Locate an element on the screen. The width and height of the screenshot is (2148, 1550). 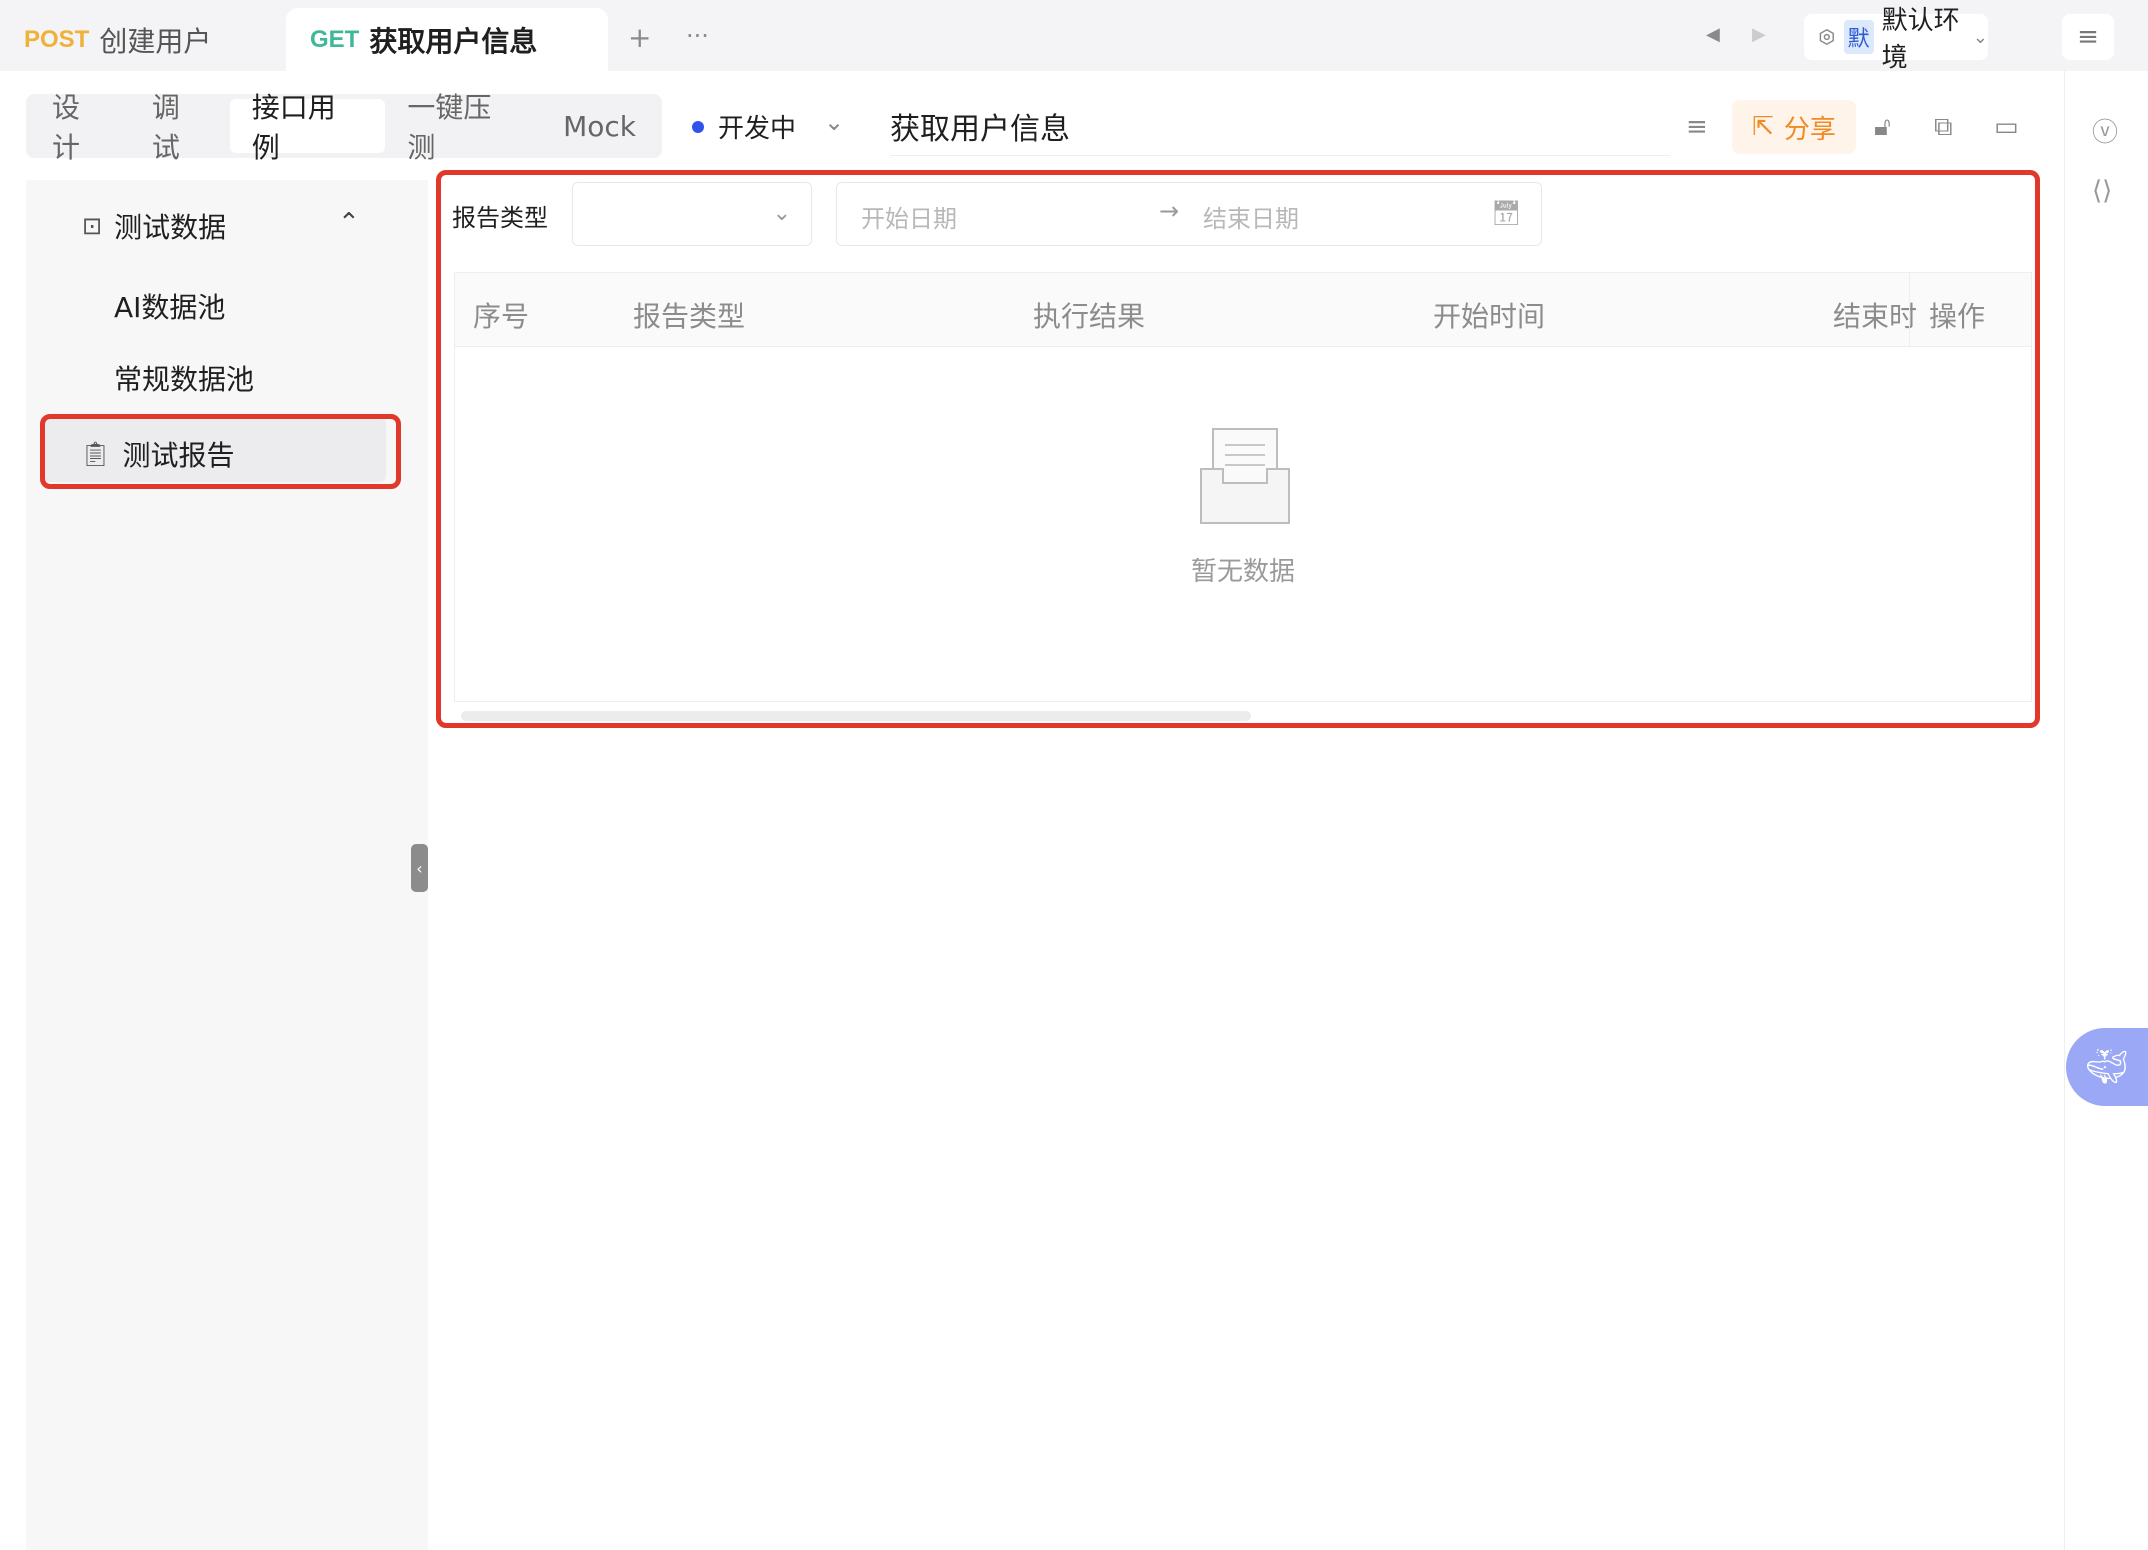
prev-tab-icon: ◀ is located at coordinates (1713, 35).